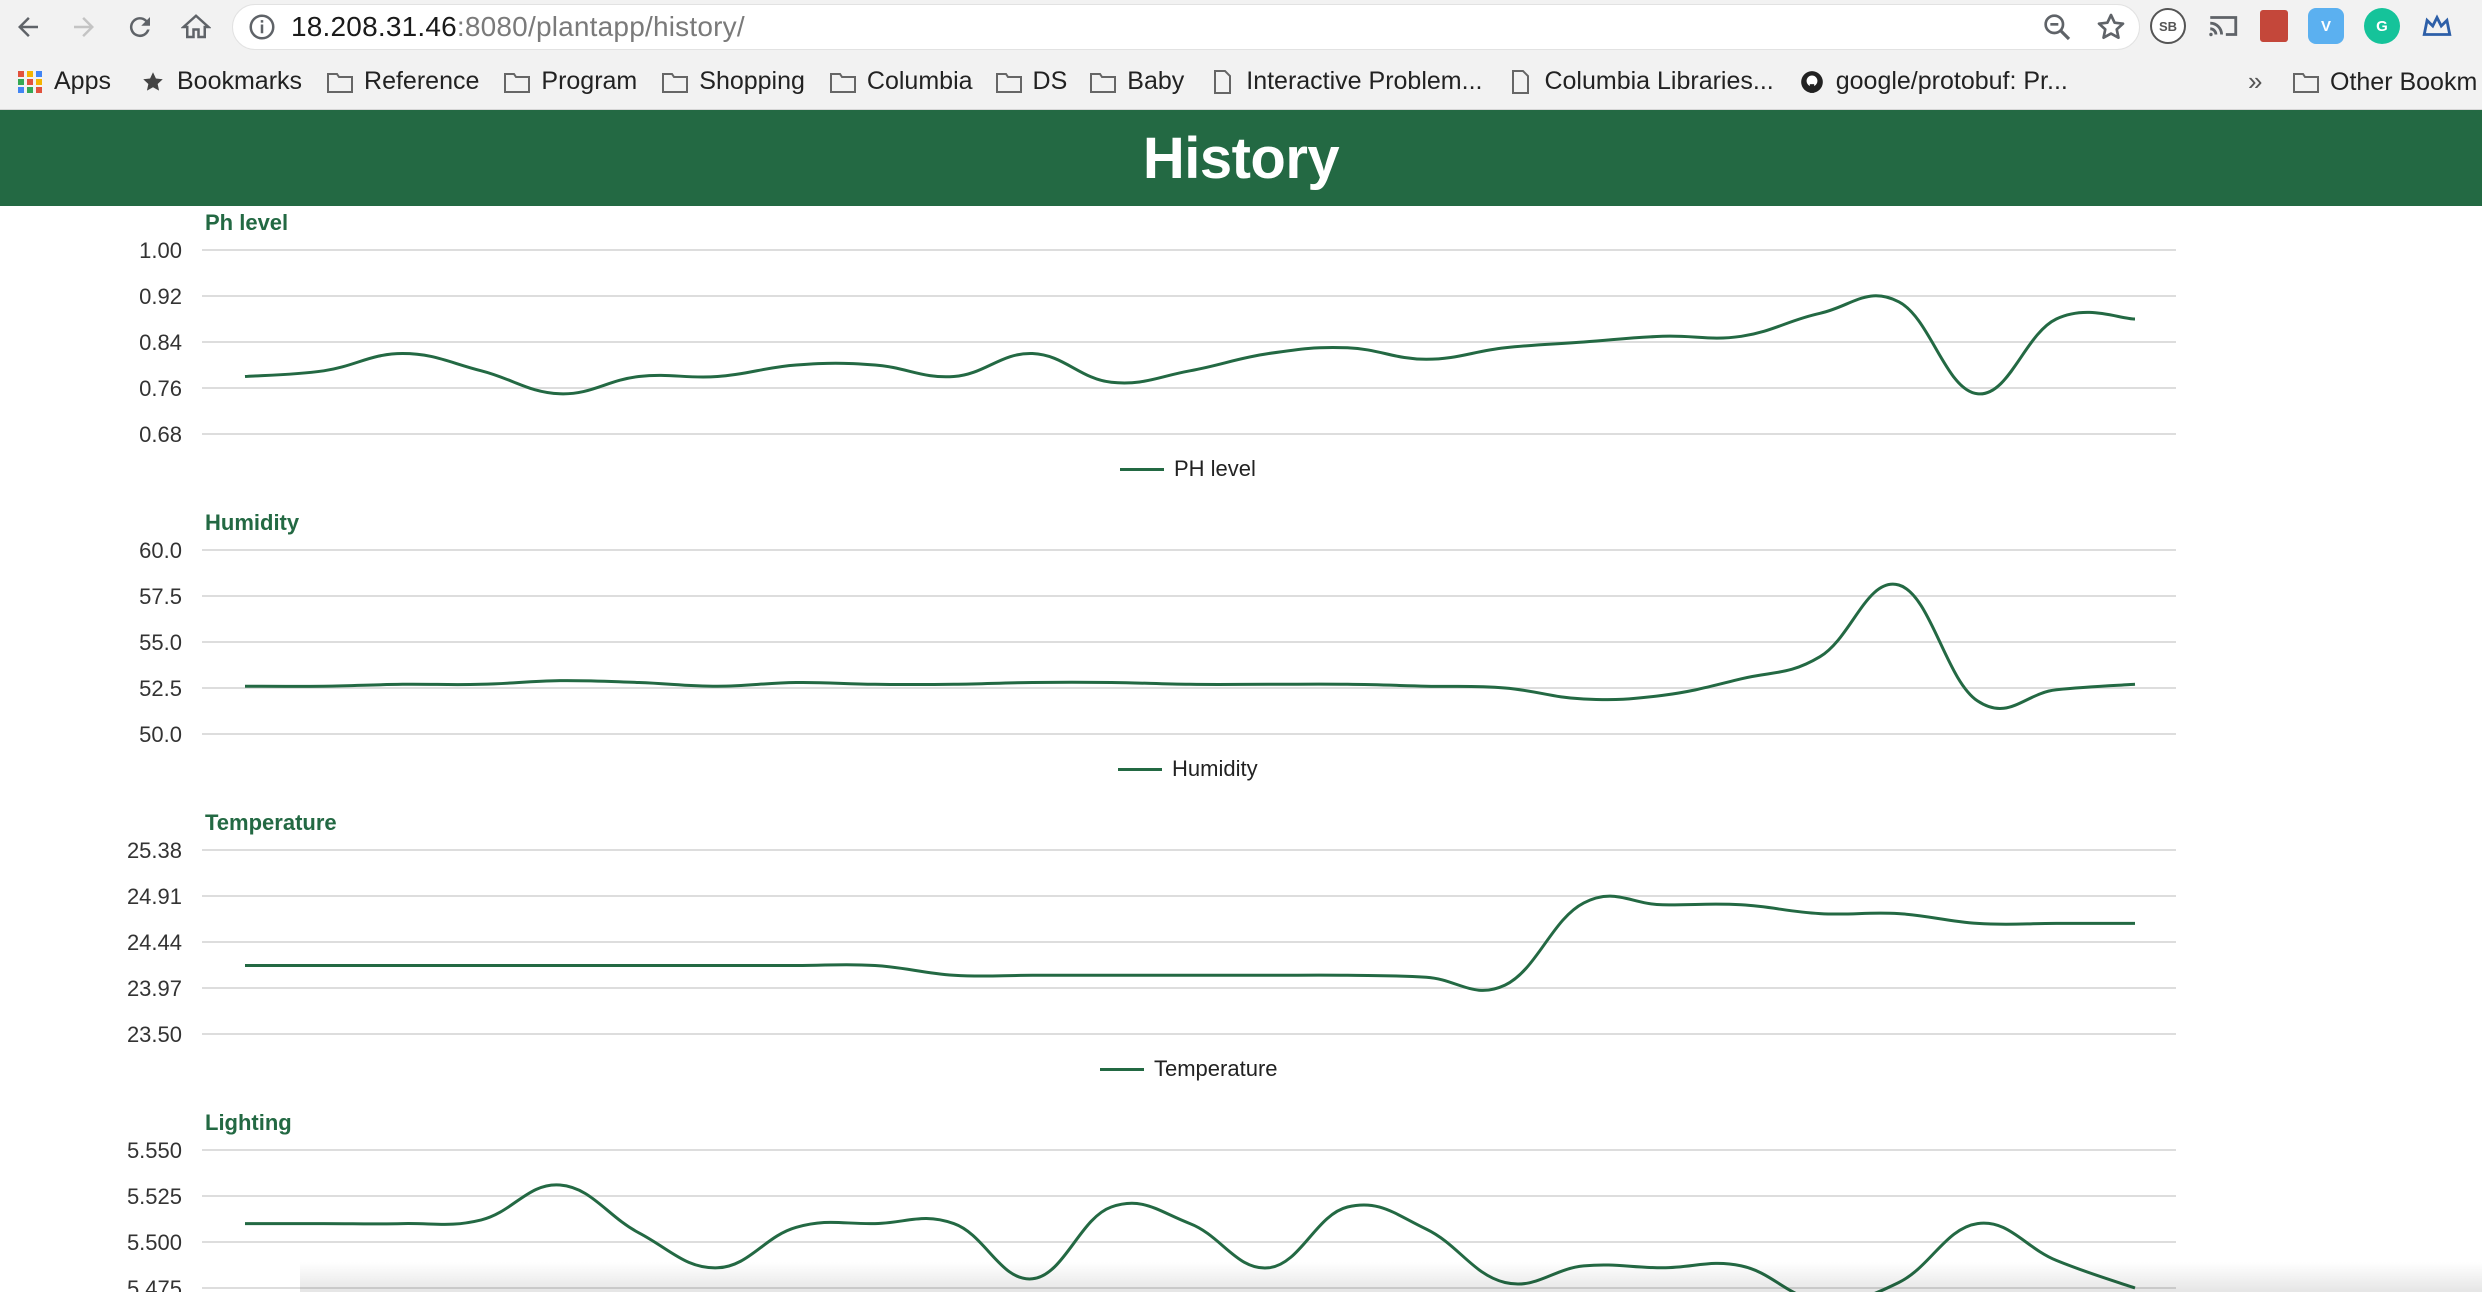  Describe the element at coordinates (752, 81) in the screenshot. I see `bookmark-label: Shopping` at that location.